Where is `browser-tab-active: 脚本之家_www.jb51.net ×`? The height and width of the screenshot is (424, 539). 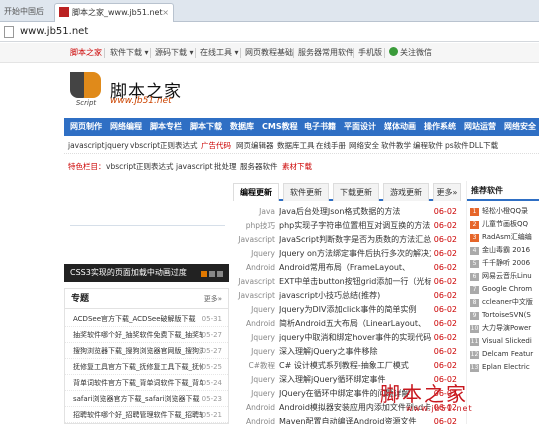
browser-tab-active: 脚本之家_www.jb51.net × is located at coordinates (114, 12).